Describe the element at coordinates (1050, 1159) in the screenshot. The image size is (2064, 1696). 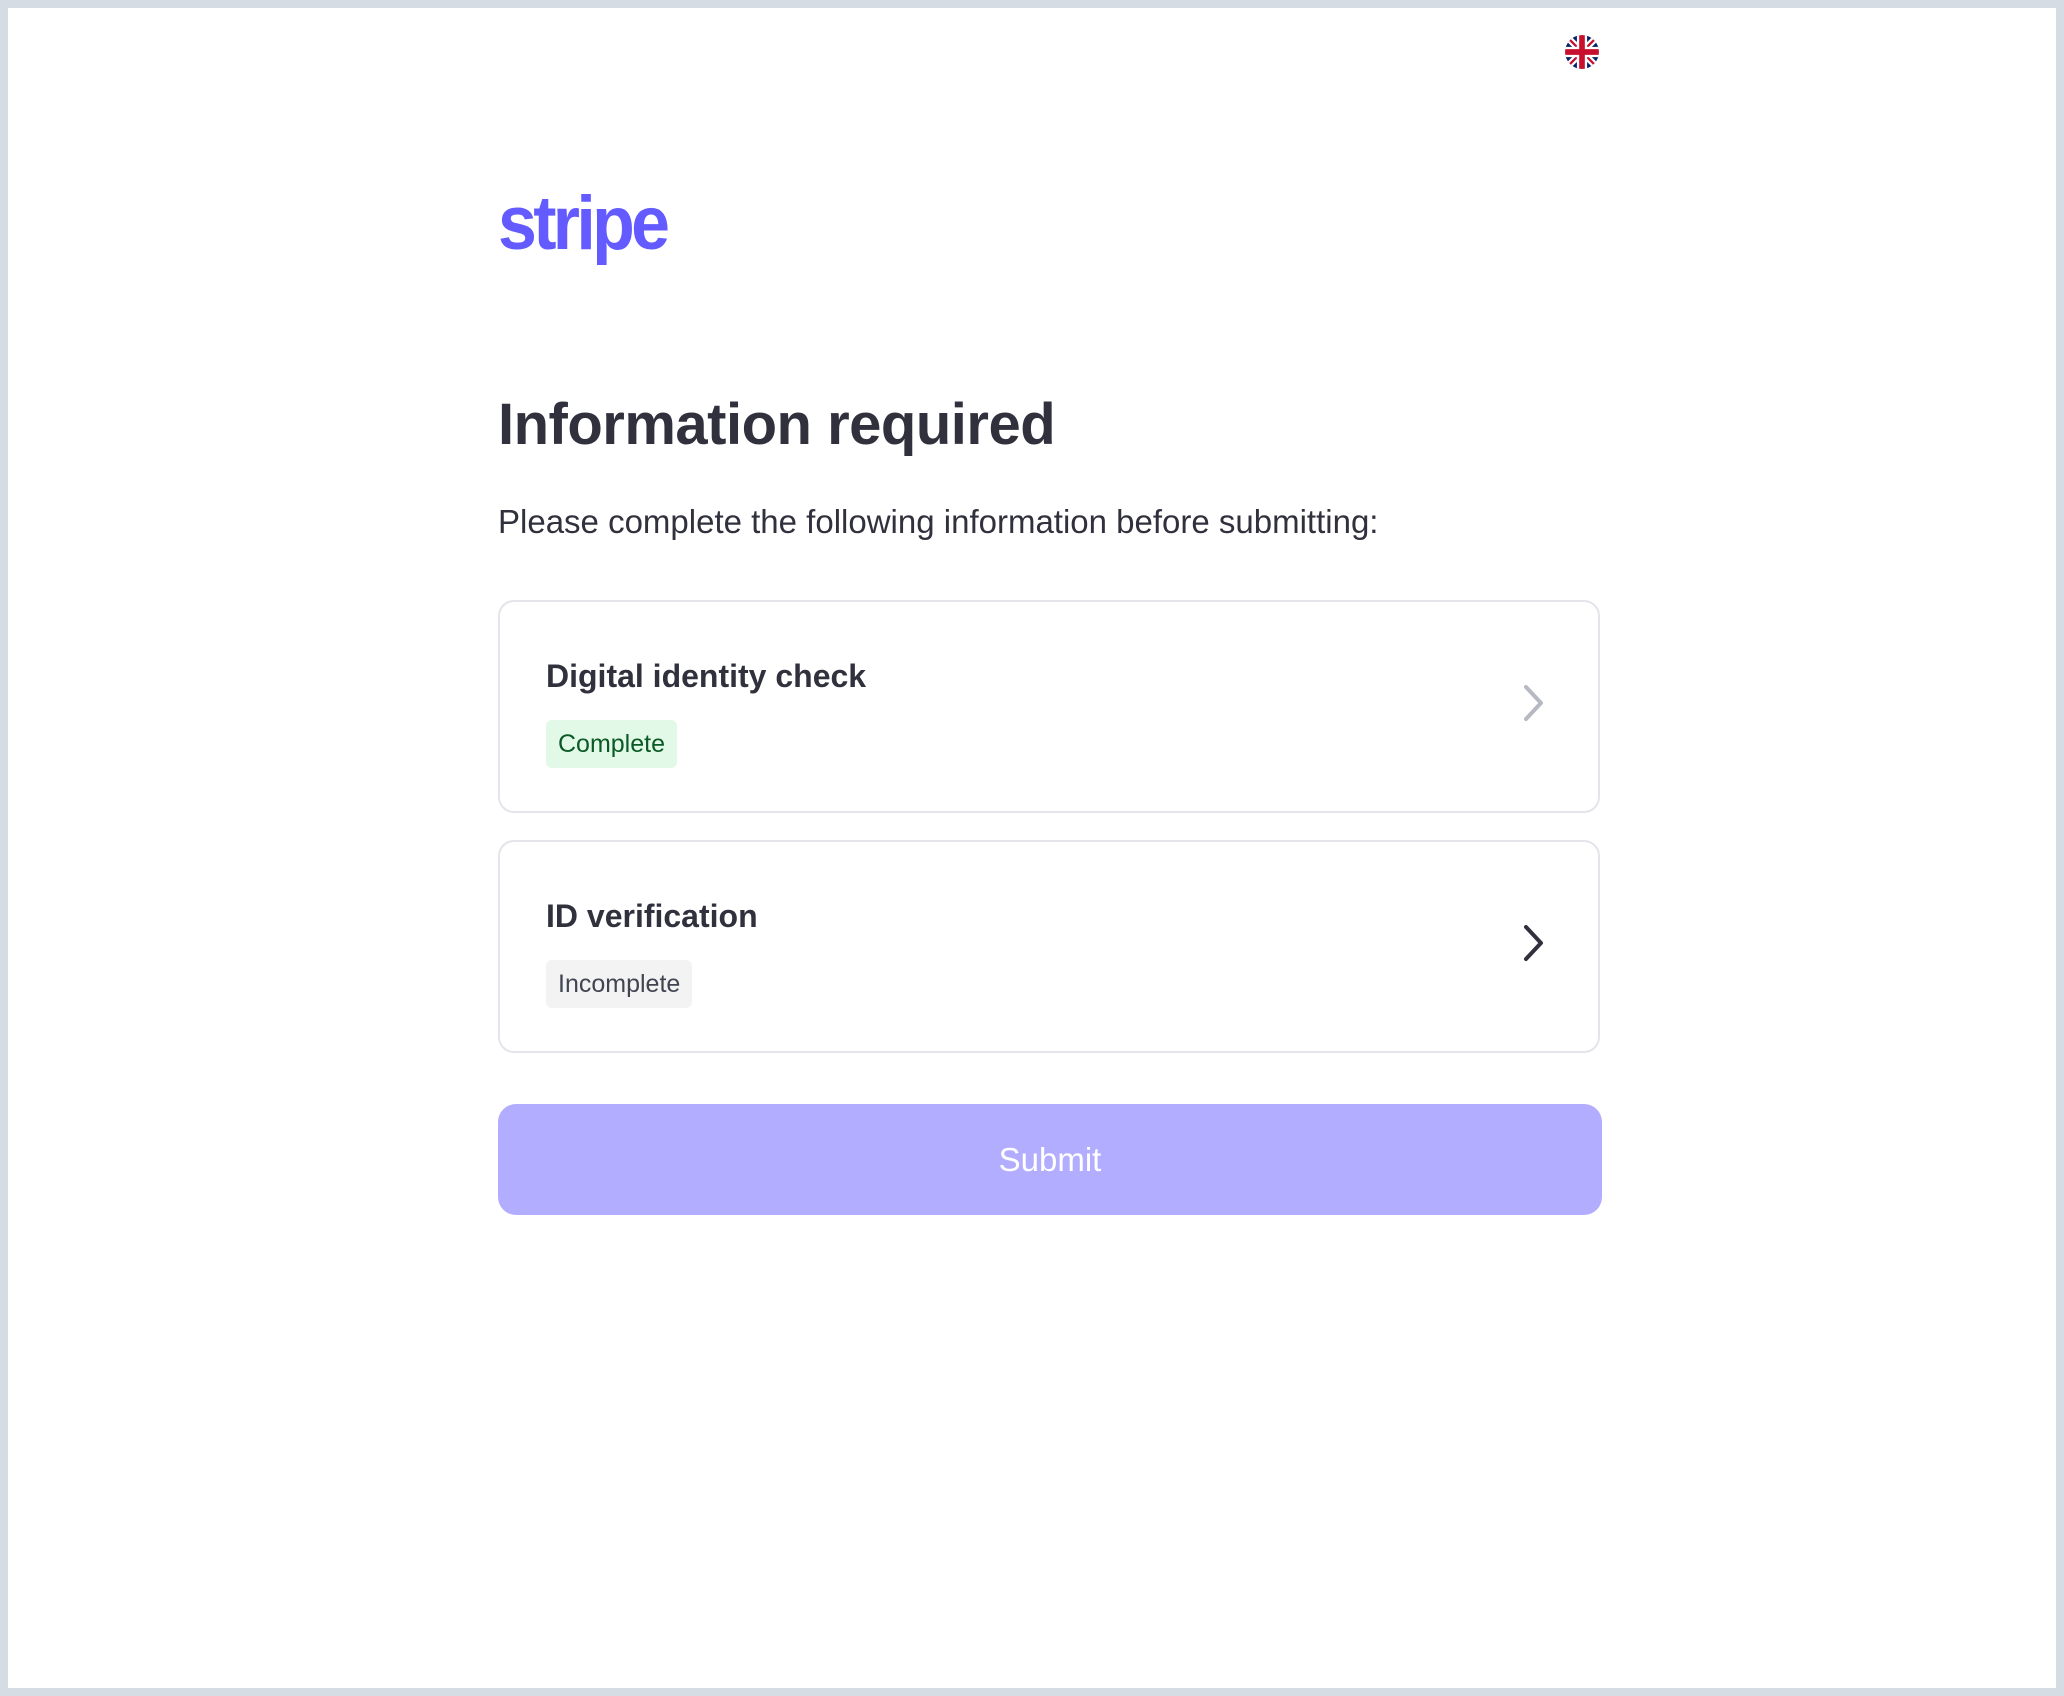
I see `submit-button: Submit` at that location.